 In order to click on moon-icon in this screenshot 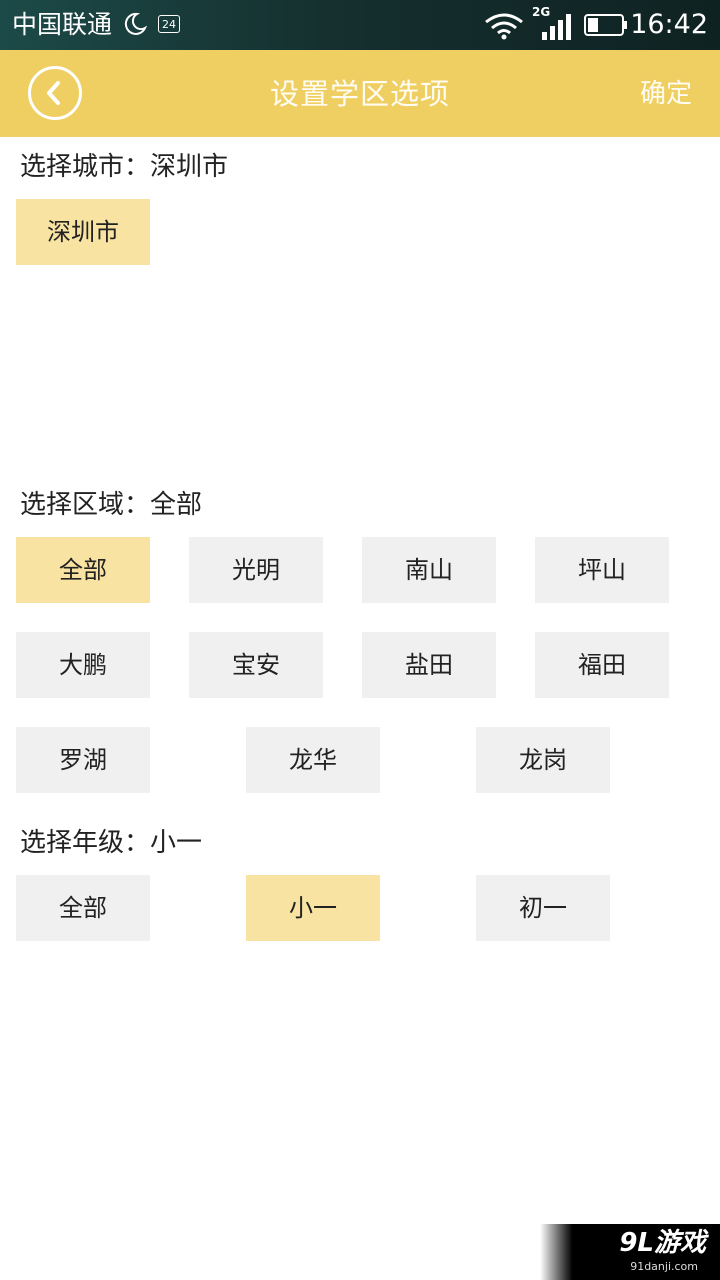, I will do `click(136, 23)`.